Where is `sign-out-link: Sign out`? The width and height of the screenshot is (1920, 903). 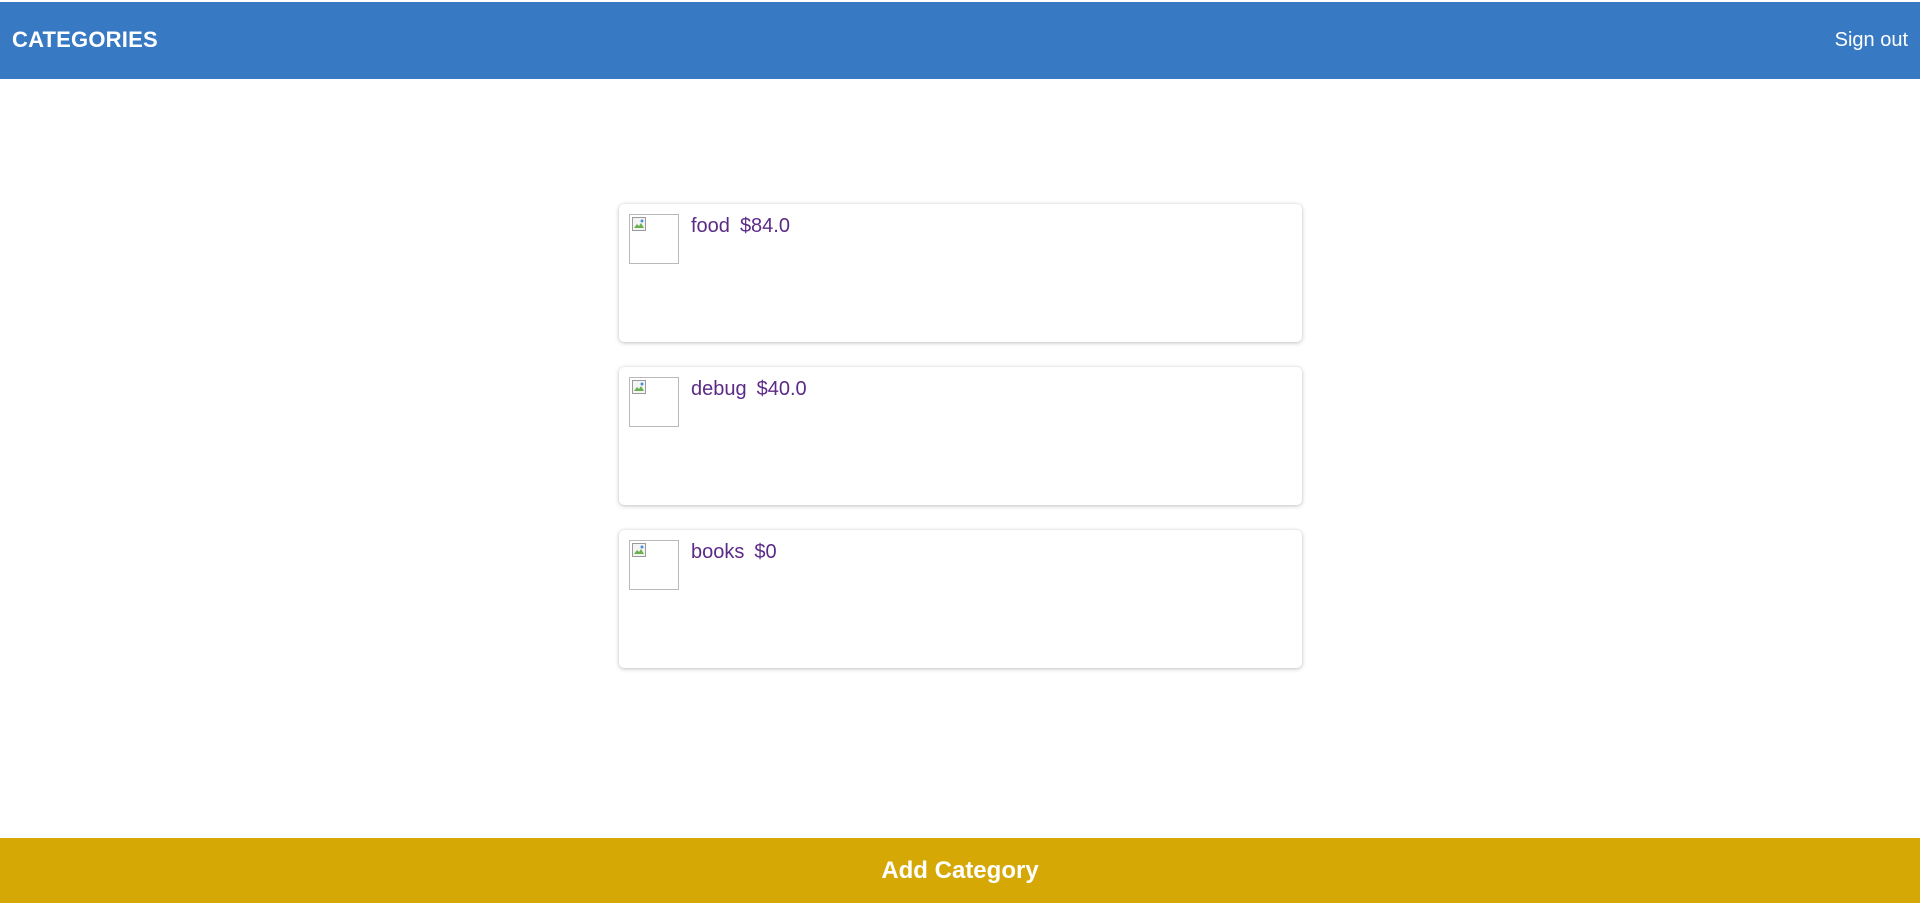 sign-out-link: Sign out is located at coordinates (1871, 40).